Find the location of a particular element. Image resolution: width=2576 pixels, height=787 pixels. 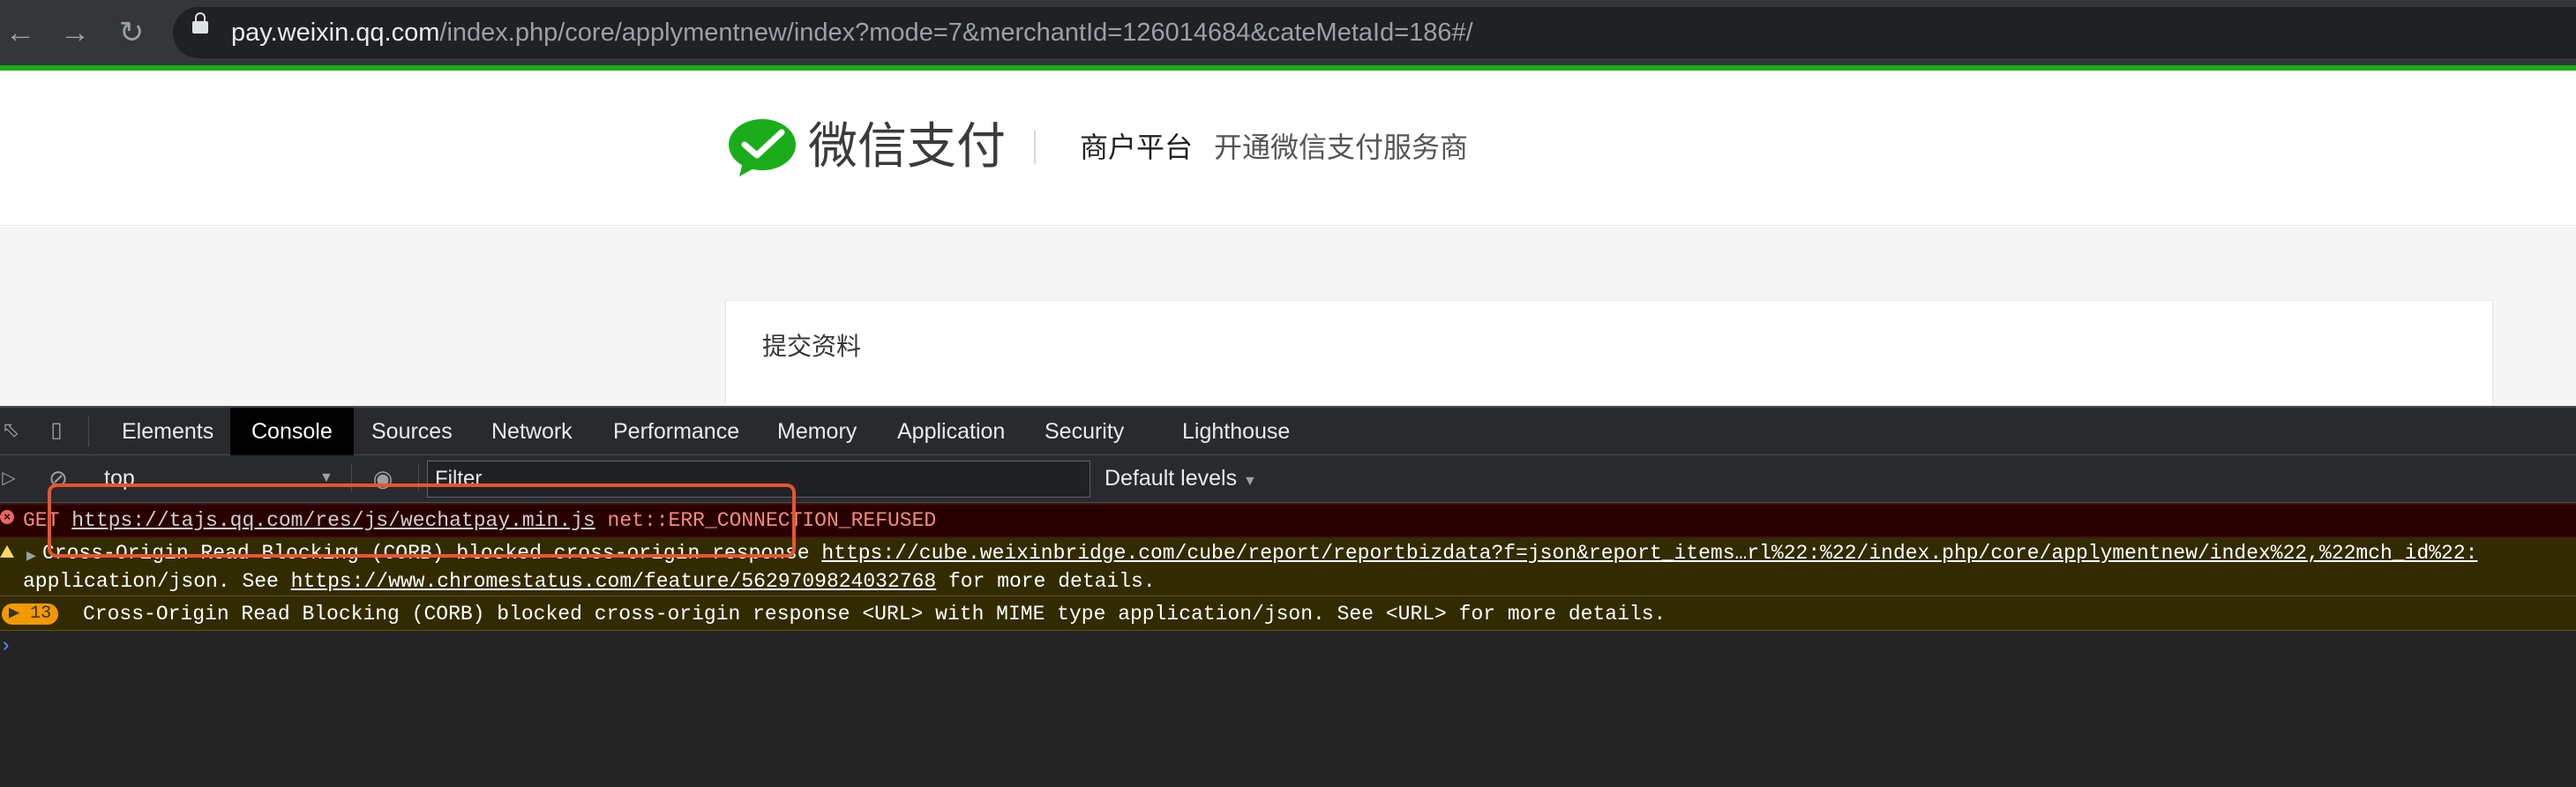

forward-arrow-icon: → is located at coordinates (75, 32).